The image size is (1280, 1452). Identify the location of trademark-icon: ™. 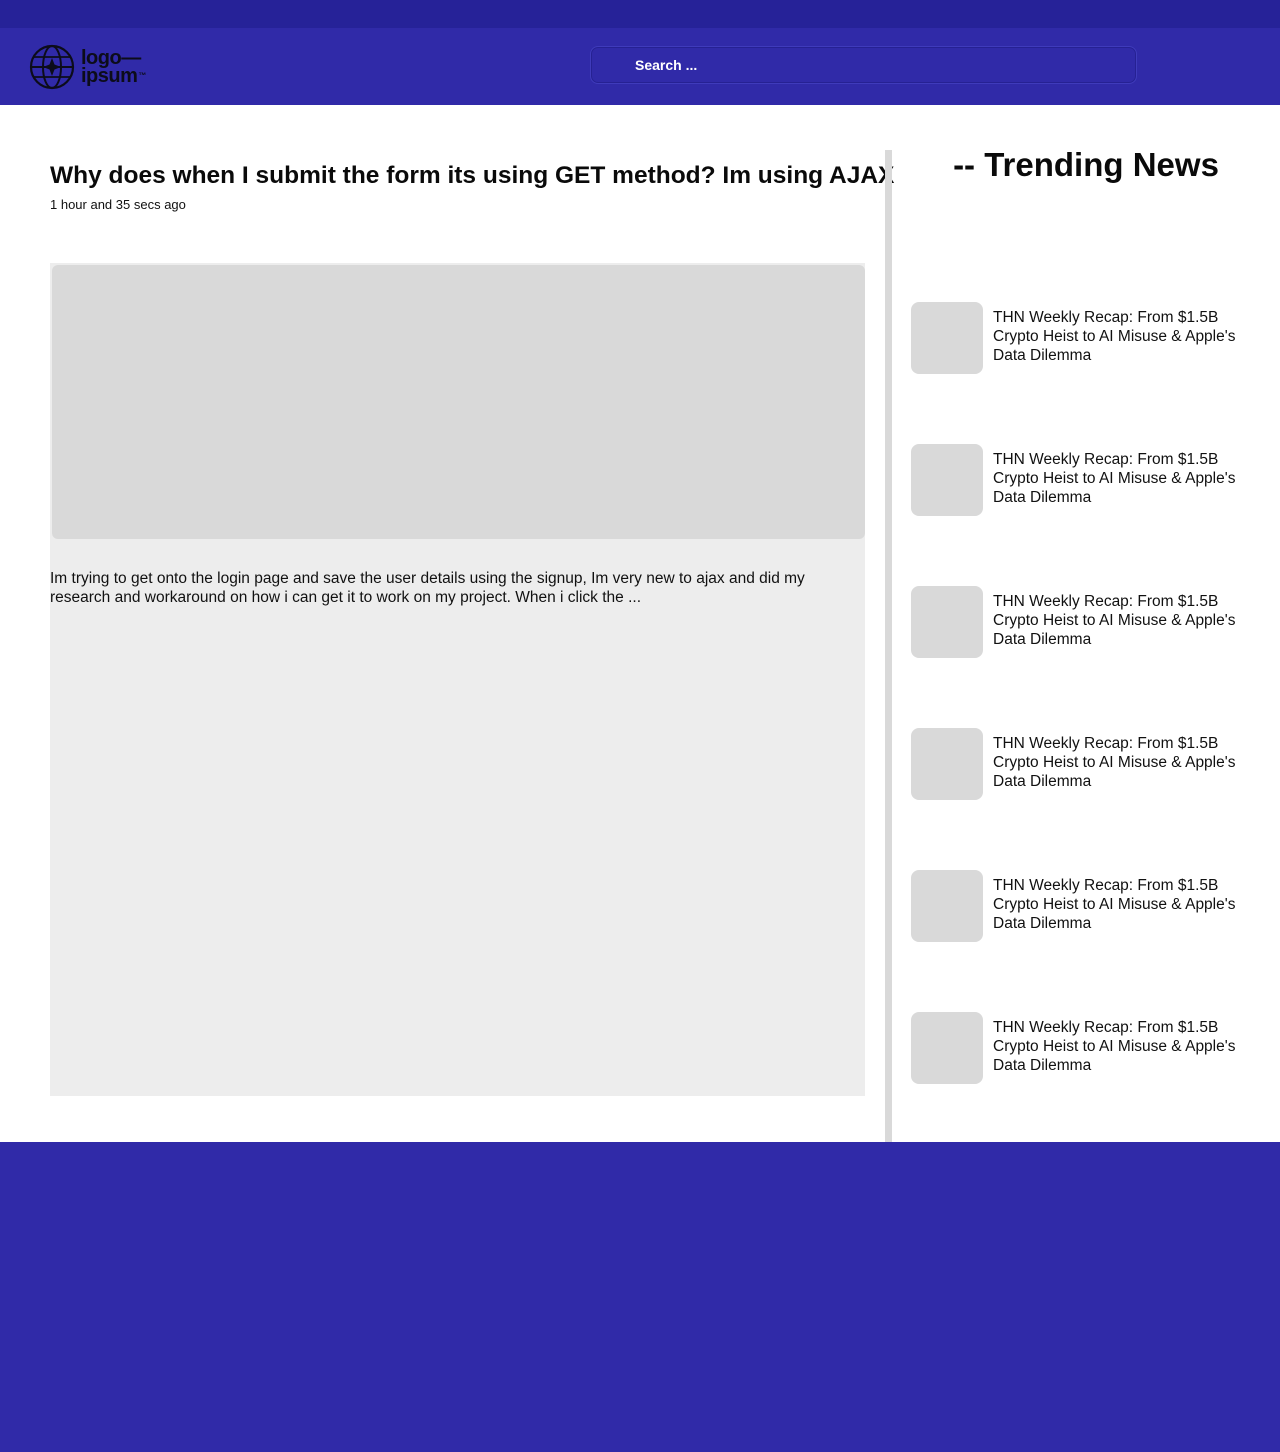
(142, 75).